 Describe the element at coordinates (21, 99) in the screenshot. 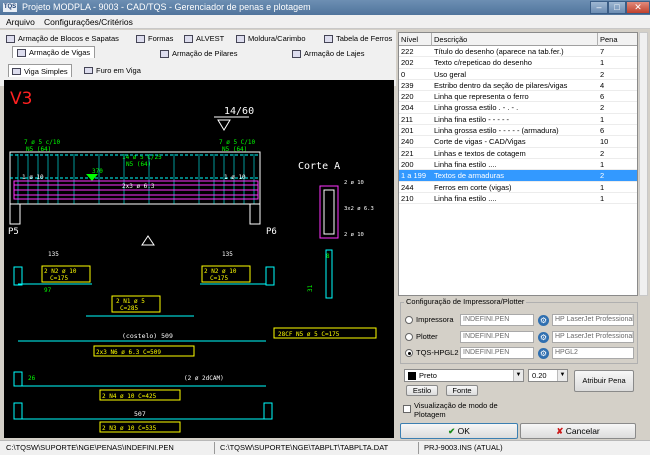

I see `drawing-title: V3` at that location.